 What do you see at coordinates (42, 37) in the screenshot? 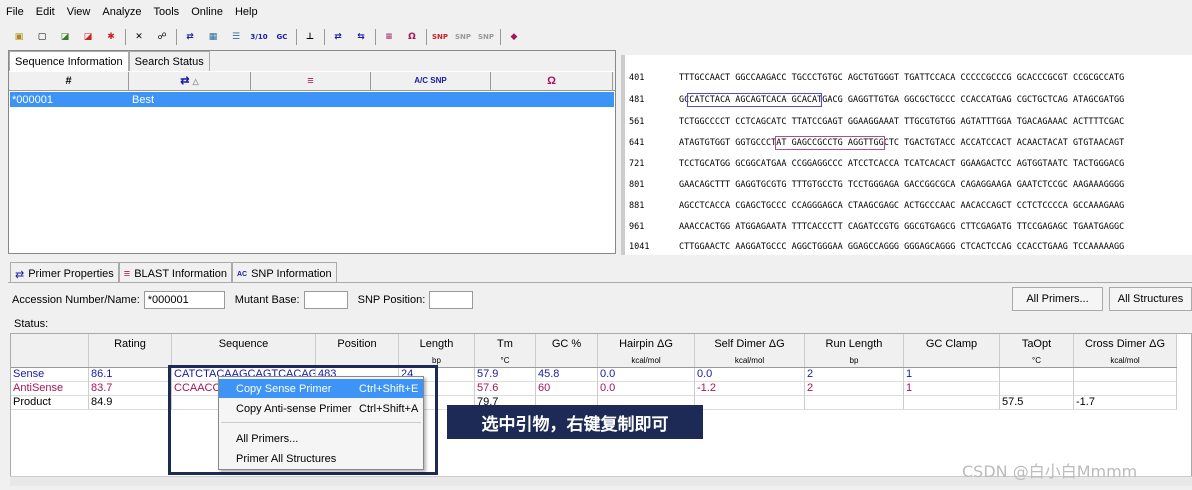
I see `new-file-icon: ▢` at bounding box center [42, 37].